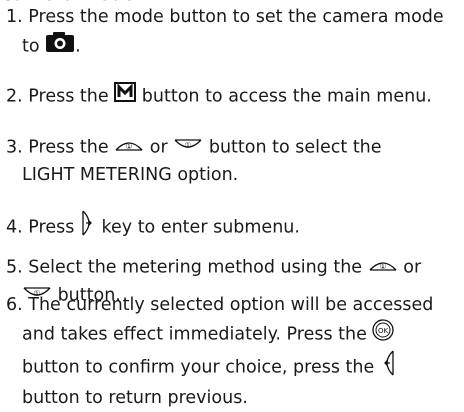 The image size is (464, 412). I want to click on step-number: 1., so click(14, 17).